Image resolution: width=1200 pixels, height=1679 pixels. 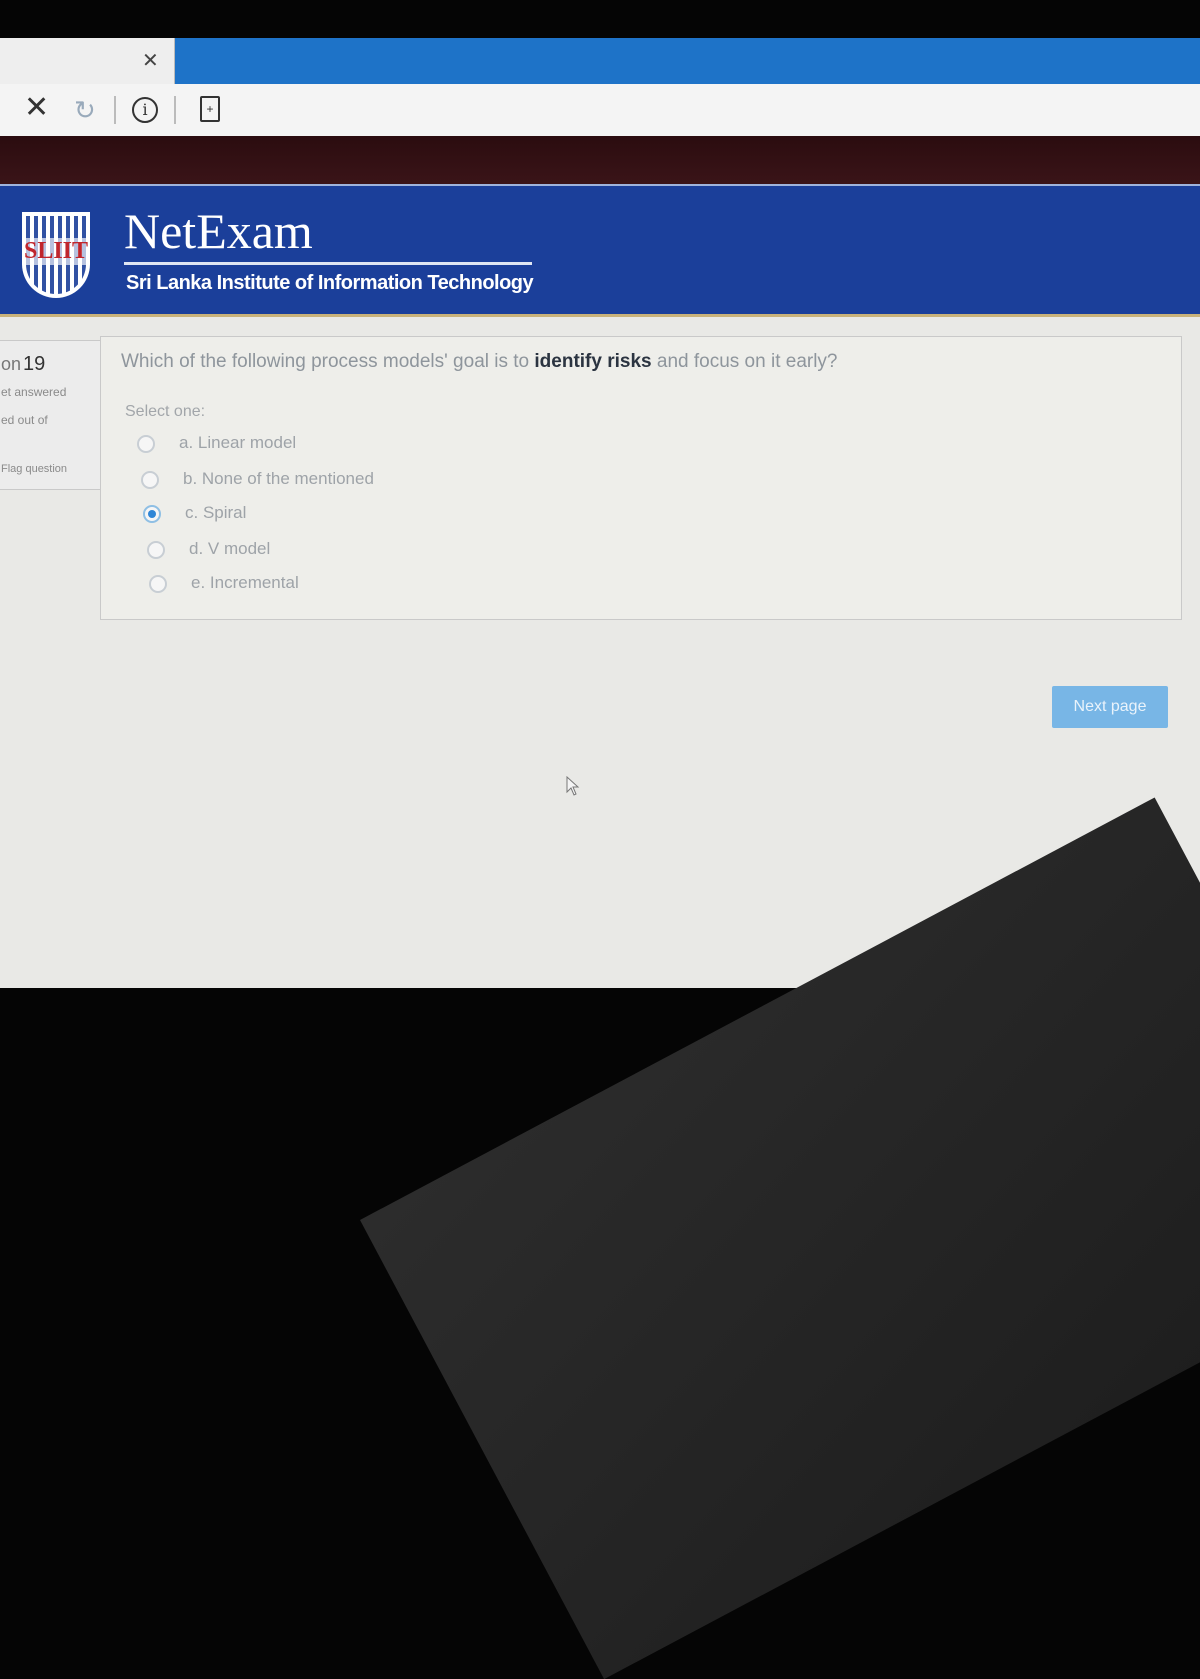 I want to click on question-number-value: 19, so click(x=34, y=364).